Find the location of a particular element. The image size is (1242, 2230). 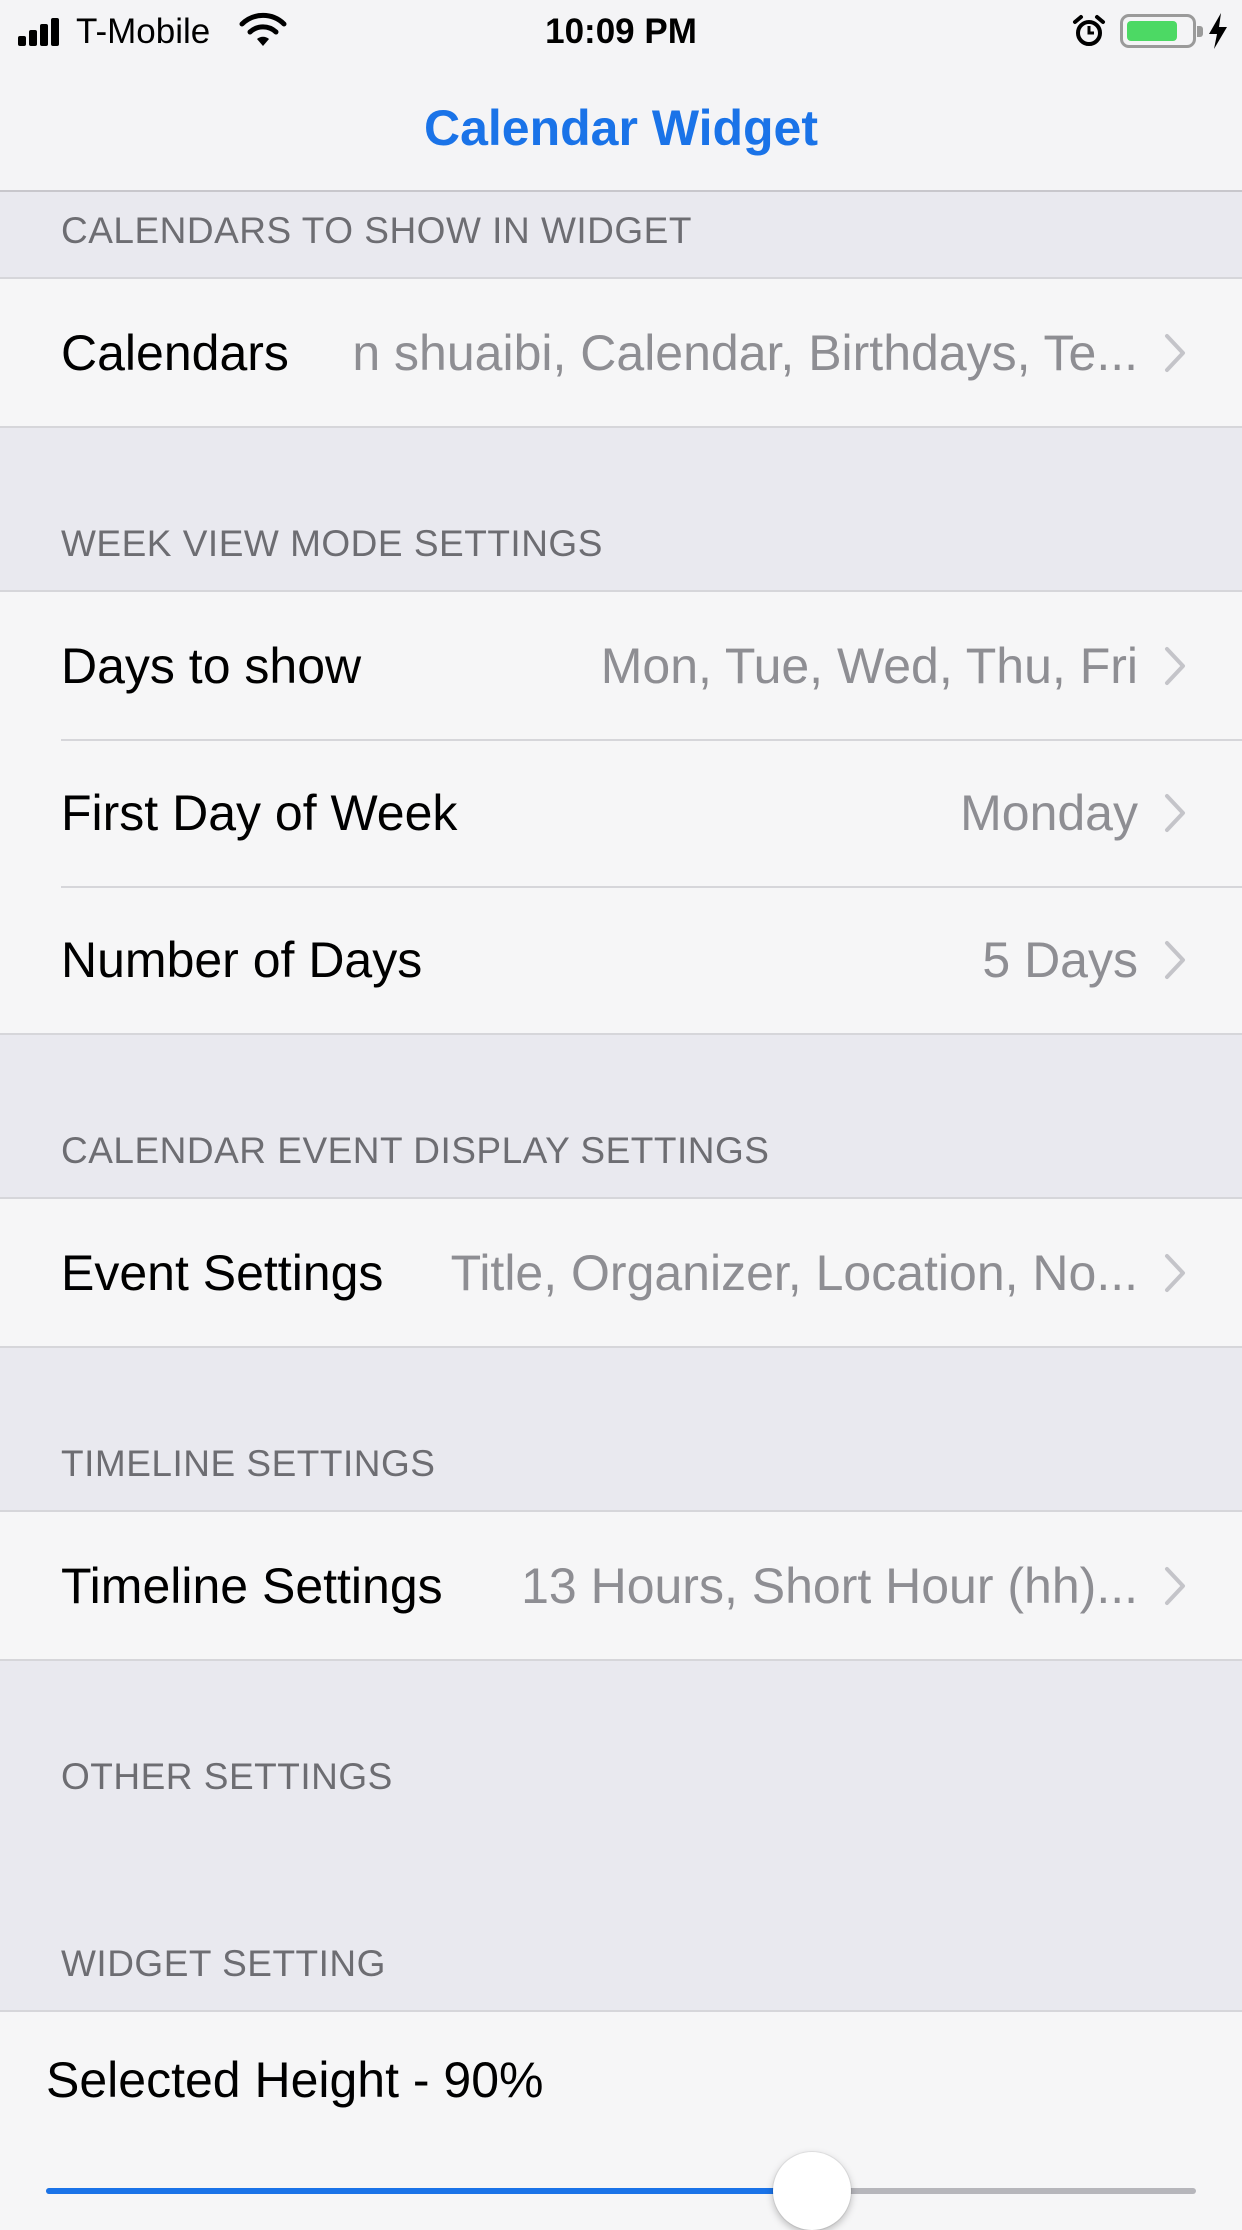

days-to-show-row: Days to show Mon, Tue, Wed, Thu, Fri is located at coordinates (621, 665).